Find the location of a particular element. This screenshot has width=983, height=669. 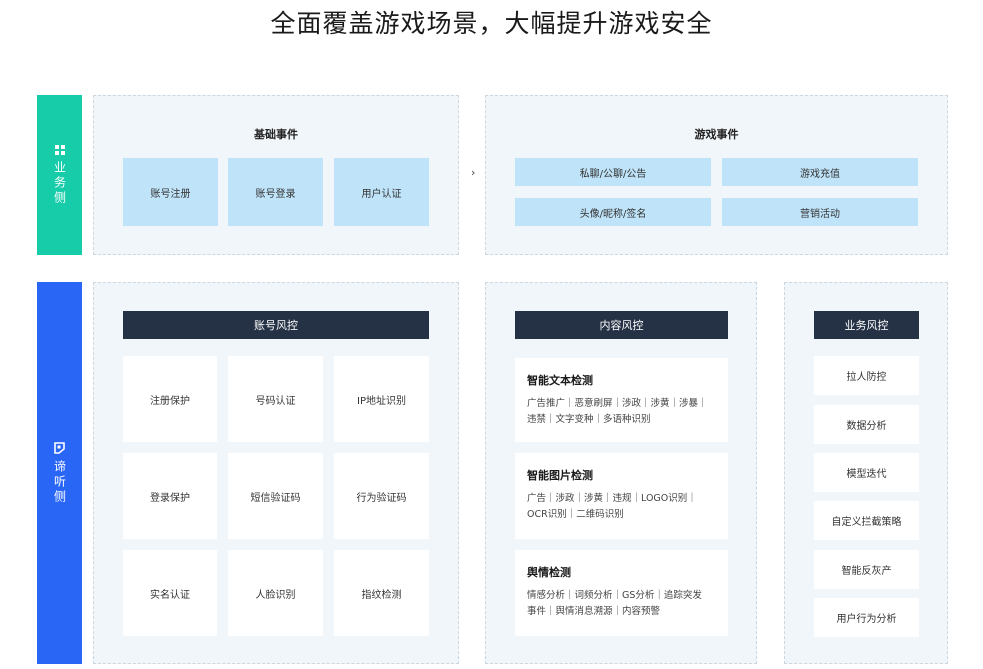

listen-side-label: 谛听侧 is located at coordinates (59, 482).